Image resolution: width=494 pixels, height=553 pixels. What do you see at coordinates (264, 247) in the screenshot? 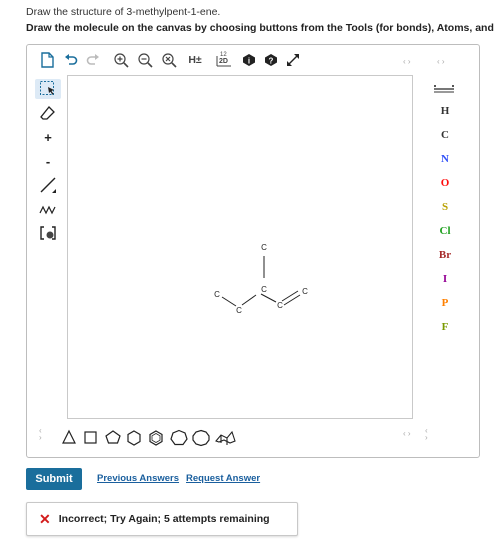
I see `atom-label-methyl: C` at bounding box center [264, 247].